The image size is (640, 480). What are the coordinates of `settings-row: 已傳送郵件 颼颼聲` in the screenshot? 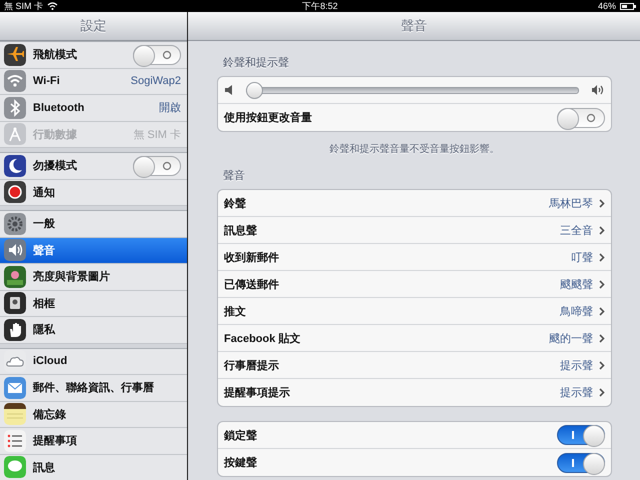 It's located at (414, 284).